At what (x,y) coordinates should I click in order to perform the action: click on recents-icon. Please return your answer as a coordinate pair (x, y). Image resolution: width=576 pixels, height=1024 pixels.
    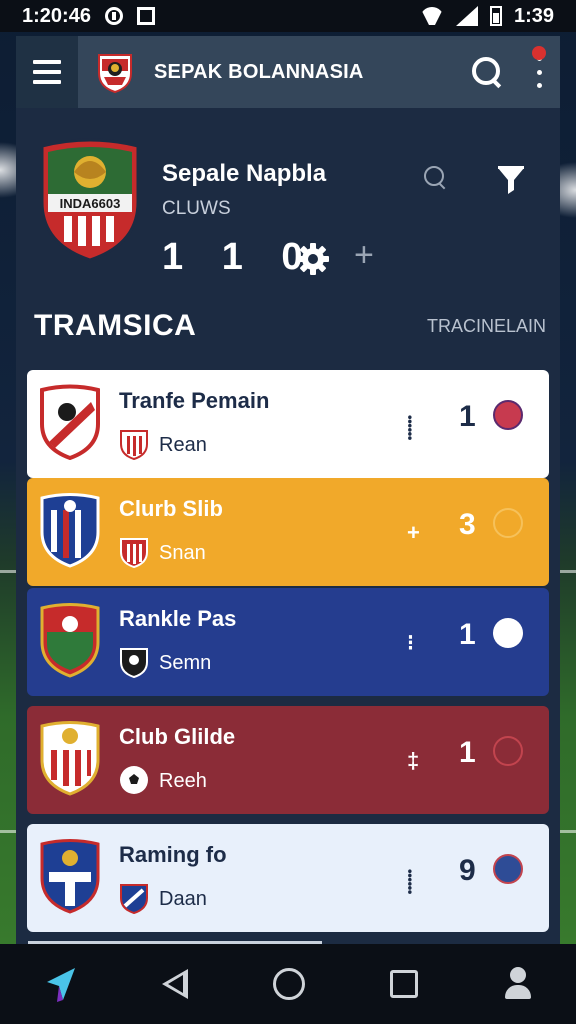
    Looking at the image, I should click on (404, 984).